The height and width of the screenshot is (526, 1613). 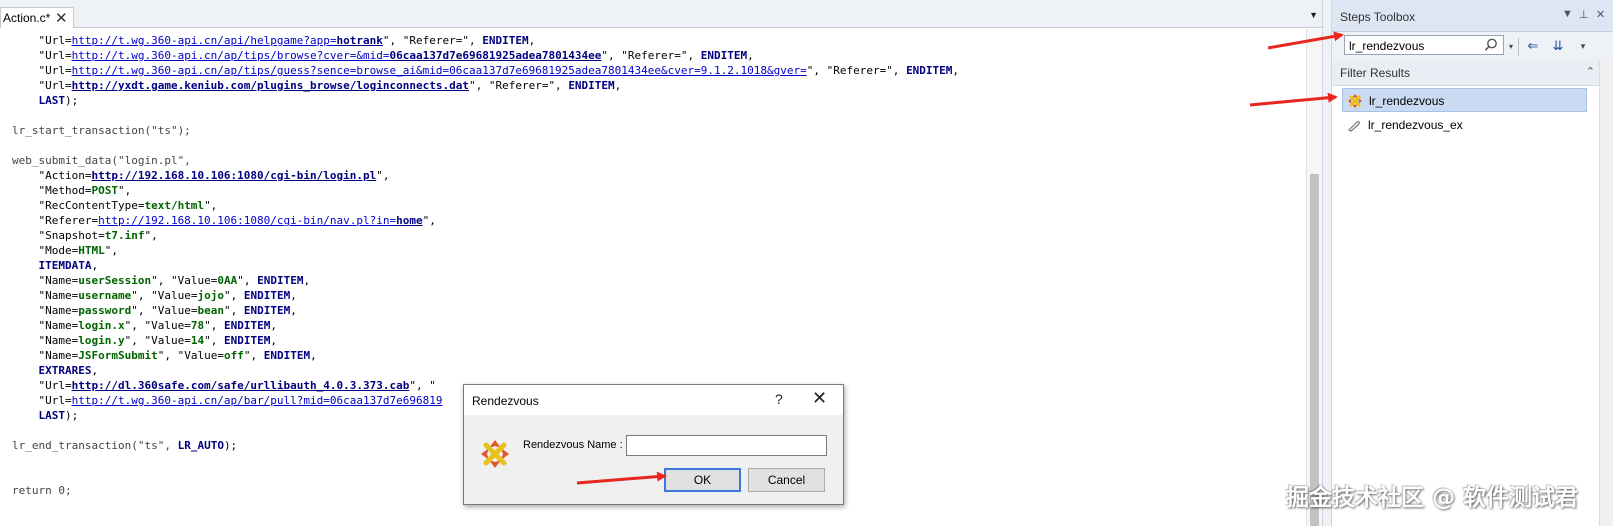 I want to click on toolbox-header: Steps Toolbox ▼ ⊥ ✕, so click(x=1472, y=16).